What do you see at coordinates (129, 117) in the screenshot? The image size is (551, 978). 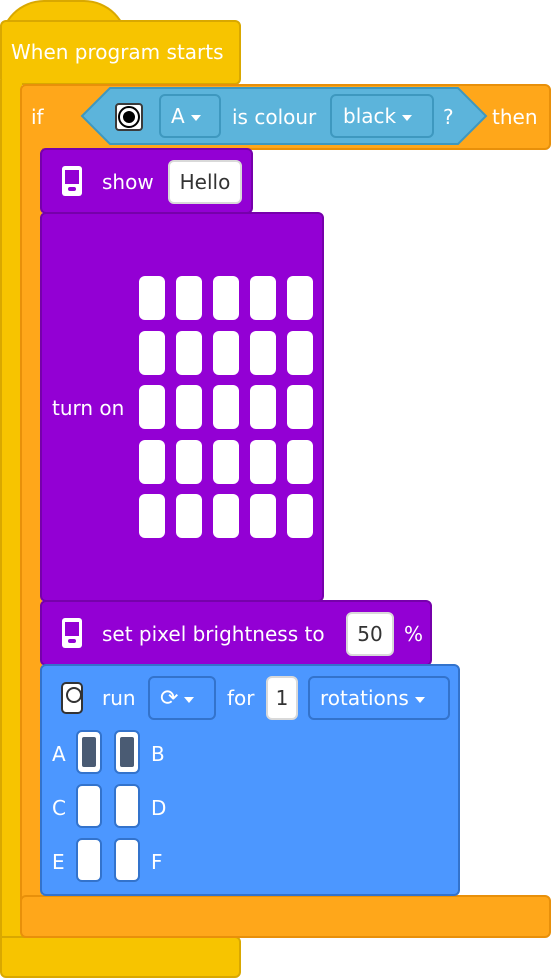 I see `color-sensor-icon` at bounding box center [129, 117].